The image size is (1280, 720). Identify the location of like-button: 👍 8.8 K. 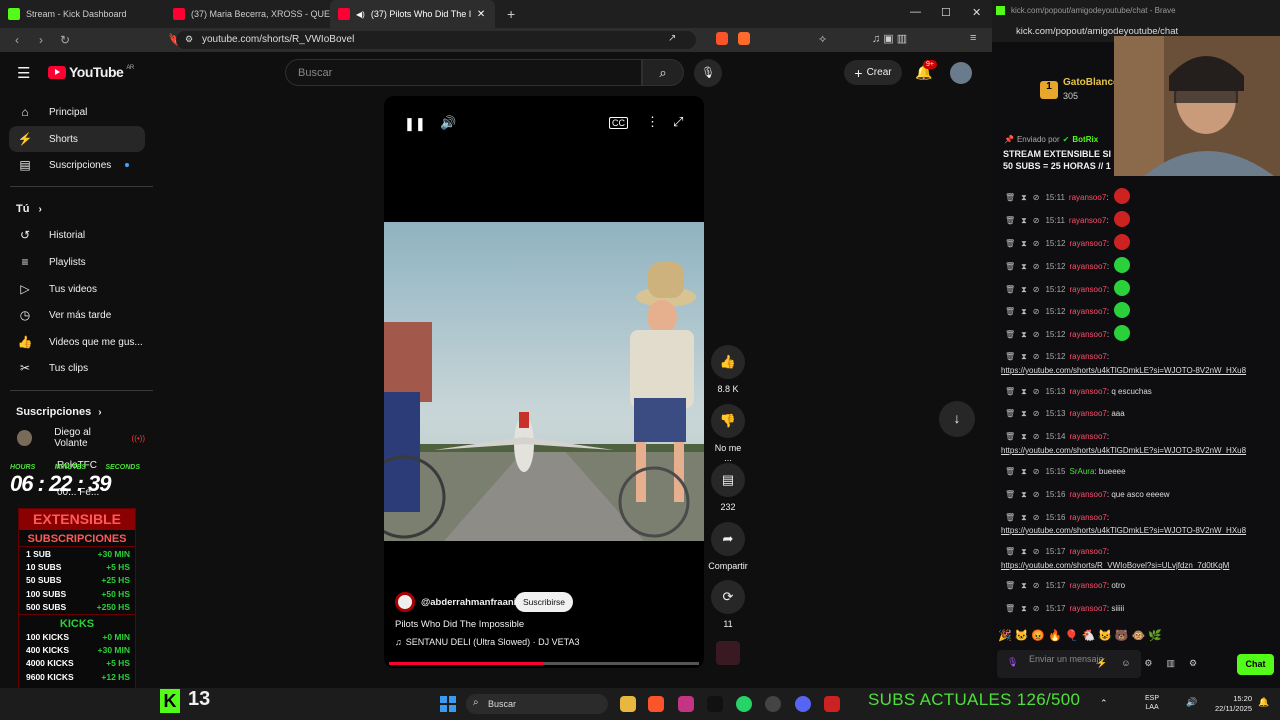
(728, 369).